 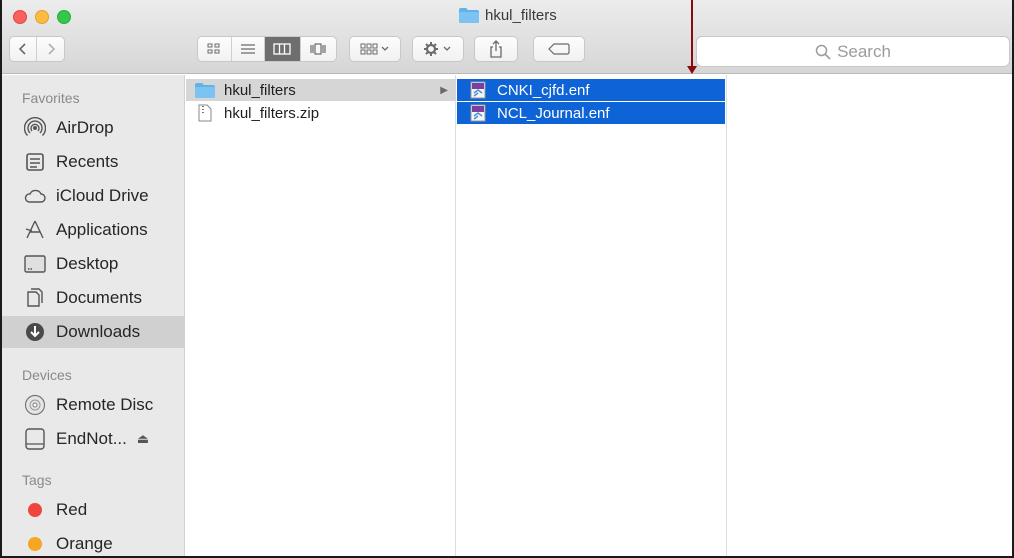 What do you see at coordinates (99, 297) in the screenshot?
I see `sidebar-item-label: Documents` at bounding box center [99, 297].